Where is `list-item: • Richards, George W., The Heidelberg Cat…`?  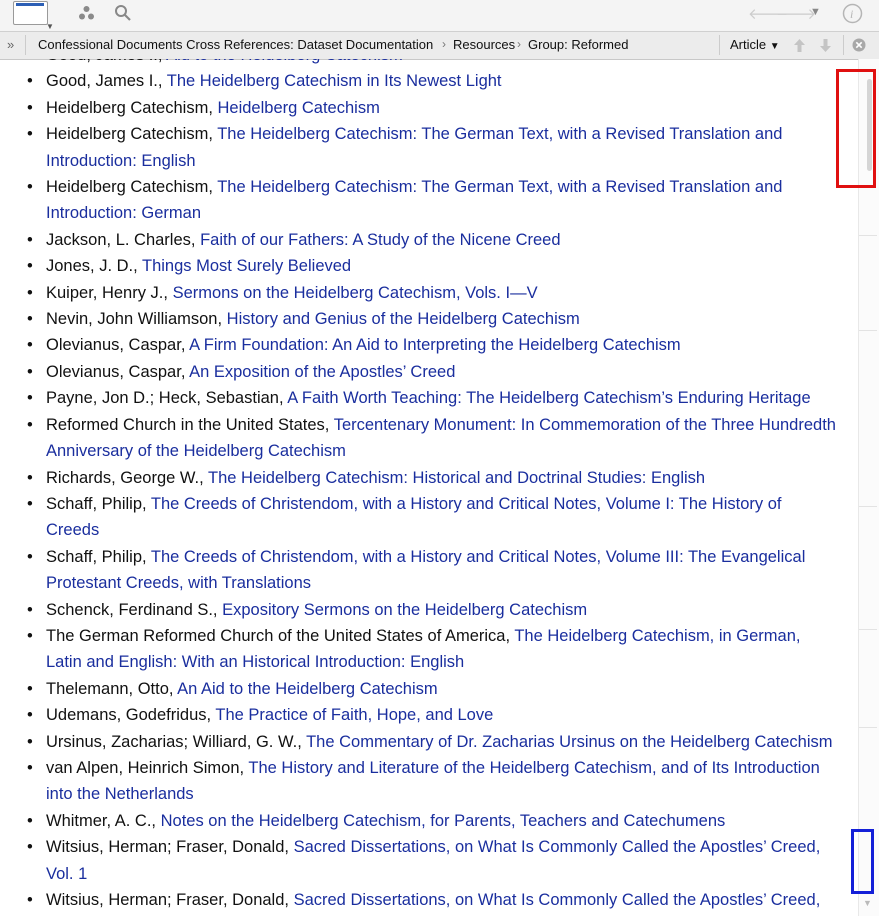 list-item: • Richards, George W., The Heidelberg Cat… is located at coordinates (419, 478).